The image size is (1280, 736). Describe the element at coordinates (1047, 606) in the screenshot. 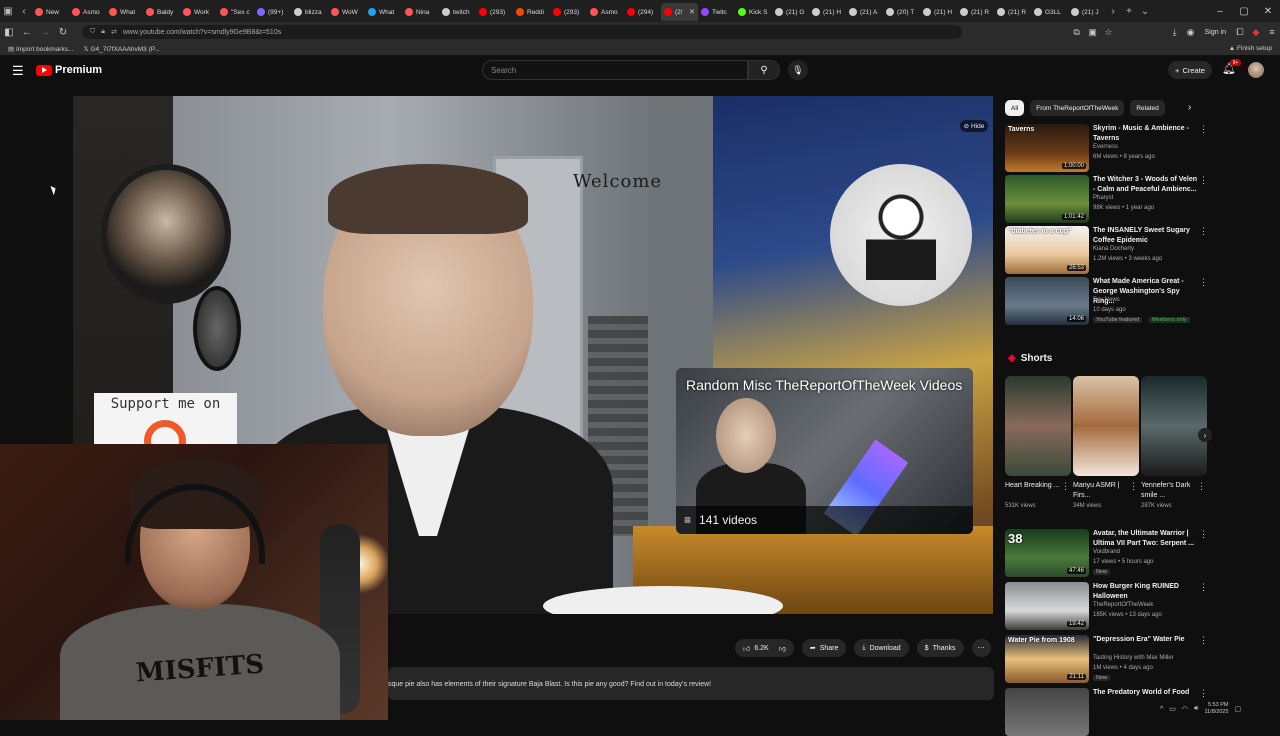

I see `rec-thumbnail: 19:42` at that location.